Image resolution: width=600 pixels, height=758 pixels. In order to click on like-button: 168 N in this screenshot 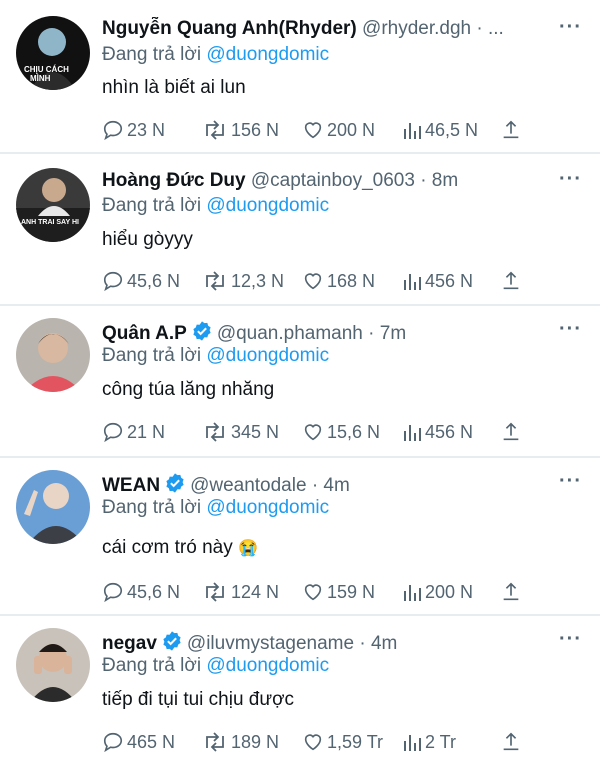, I will do `click(338, 281)`.